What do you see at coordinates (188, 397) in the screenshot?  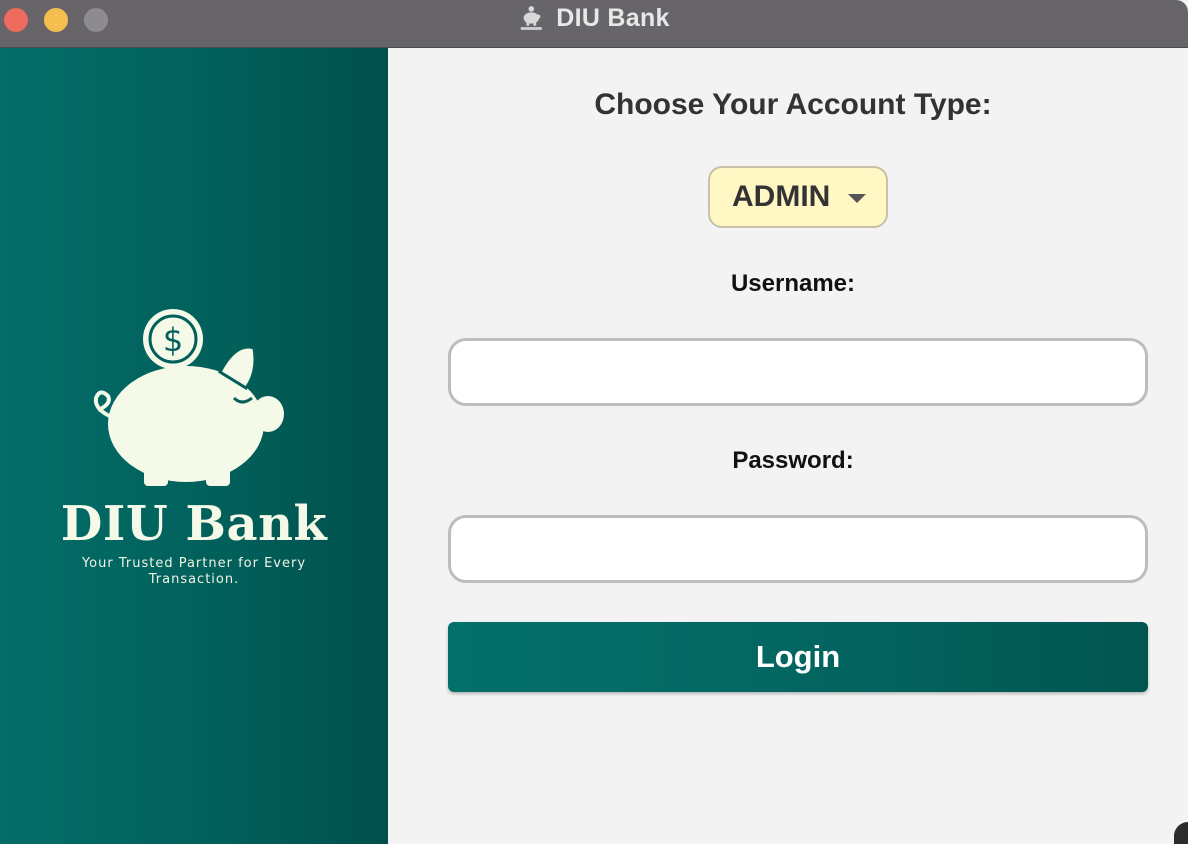 I see `piggy-bank-icon: $` at bounding box center [188, 397].